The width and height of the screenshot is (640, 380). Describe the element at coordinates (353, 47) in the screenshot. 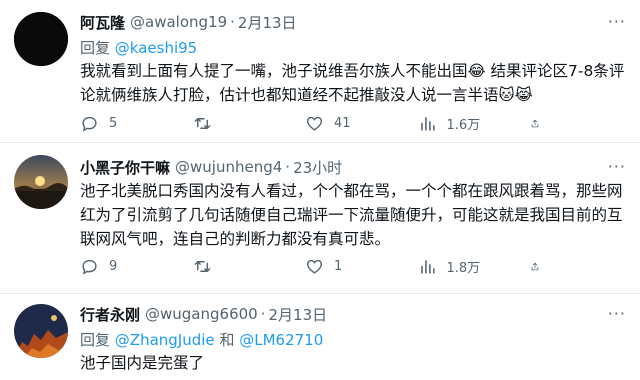

I see `reply-to-line: 回复 @kaeshi95` at that location.